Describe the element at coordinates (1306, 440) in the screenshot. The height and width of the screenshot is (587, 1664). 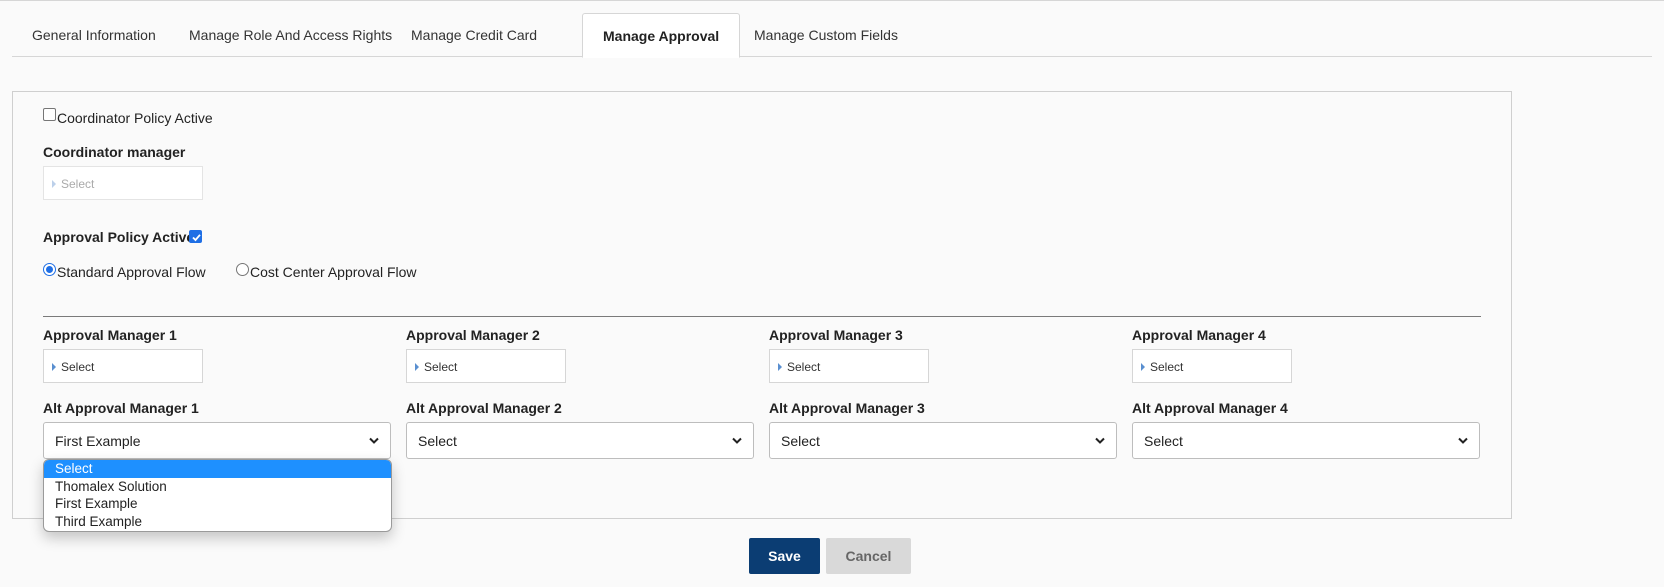
I see `alt-approval-manager-4-select: Select` at that location.